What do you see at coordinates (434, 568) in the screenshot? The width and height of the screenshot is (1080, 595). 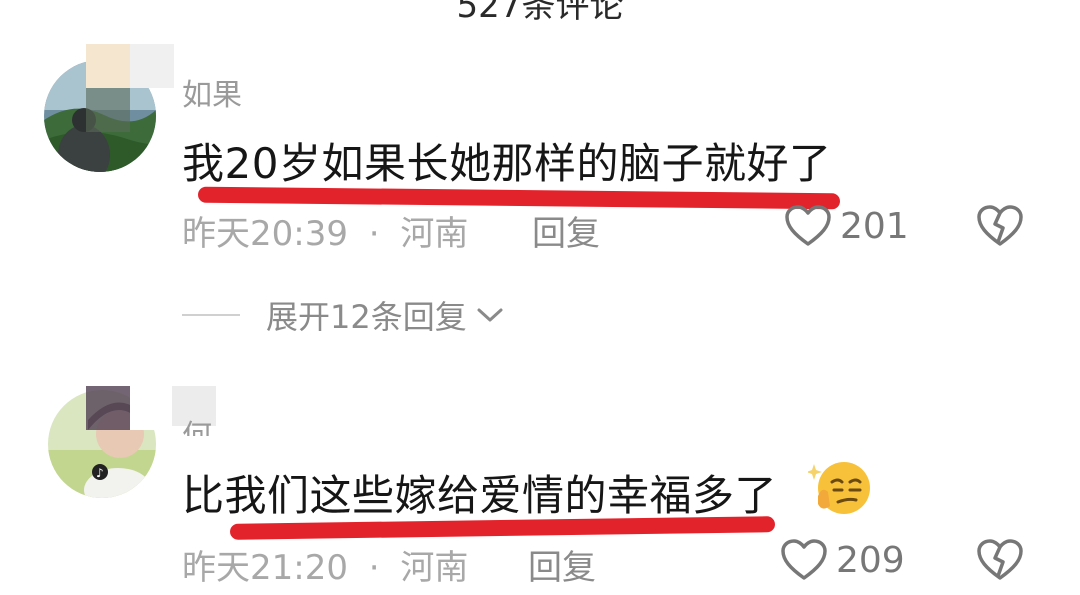 I see `comment-location: 河南` at bounding box center [434, 568].